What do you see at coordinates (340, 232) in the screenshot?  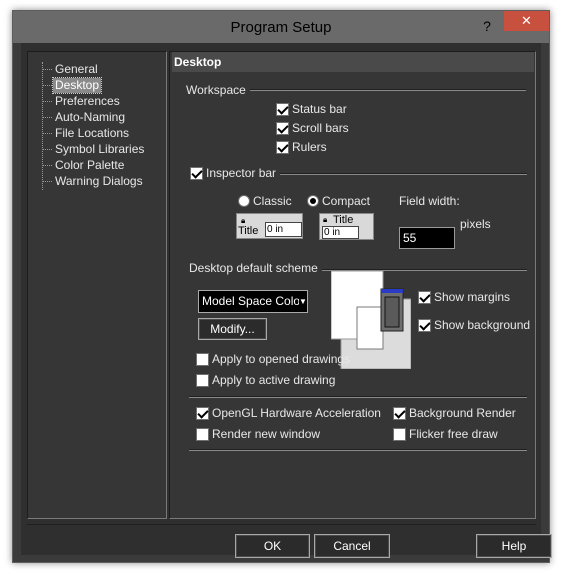 I see `compact-preview-field: 0 in` at bounding box center [340, 232].